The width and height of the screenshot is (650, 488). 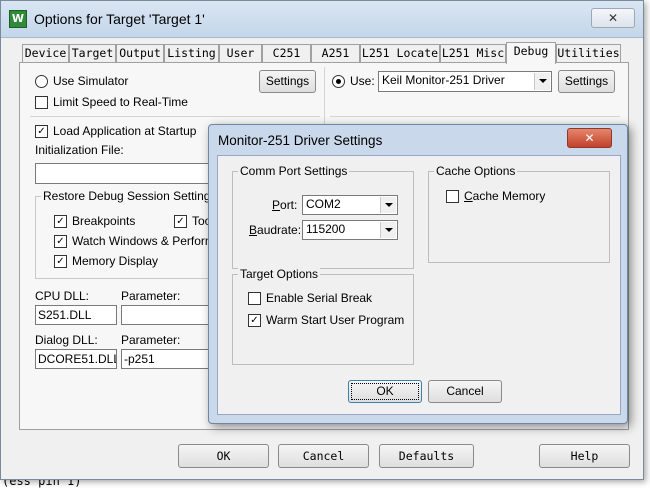 What do you see at coordinates (300, 140) in the screenshot?
I see `dialog-title: Monitor-251 Driver Settings` at bounding box center [300, 140].